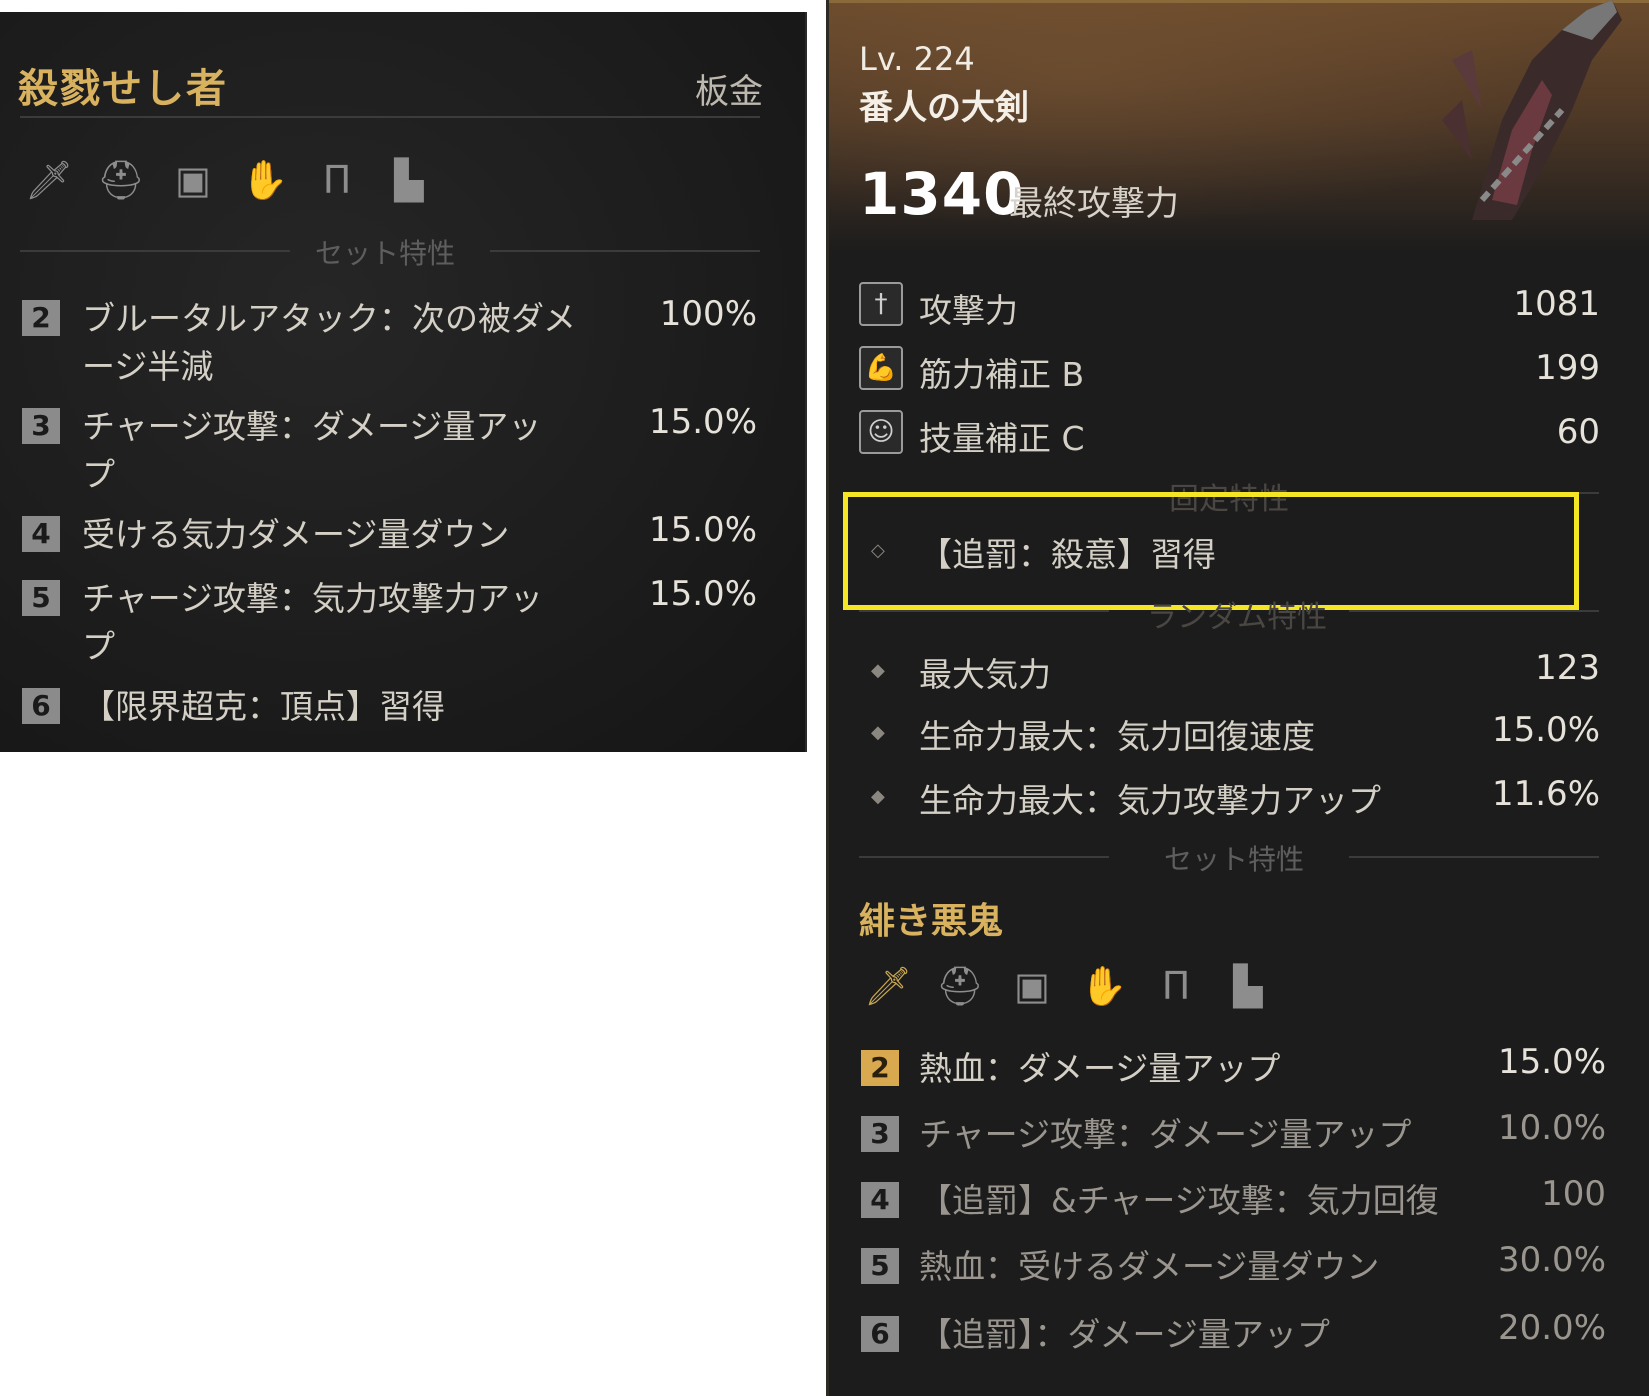 Image resolution: width=1649 pixels, height=1396 pixels. Describe the element at coordinates (944, 108) in the screenshot. I see `weapon-name: 番人の大剣` at that location.